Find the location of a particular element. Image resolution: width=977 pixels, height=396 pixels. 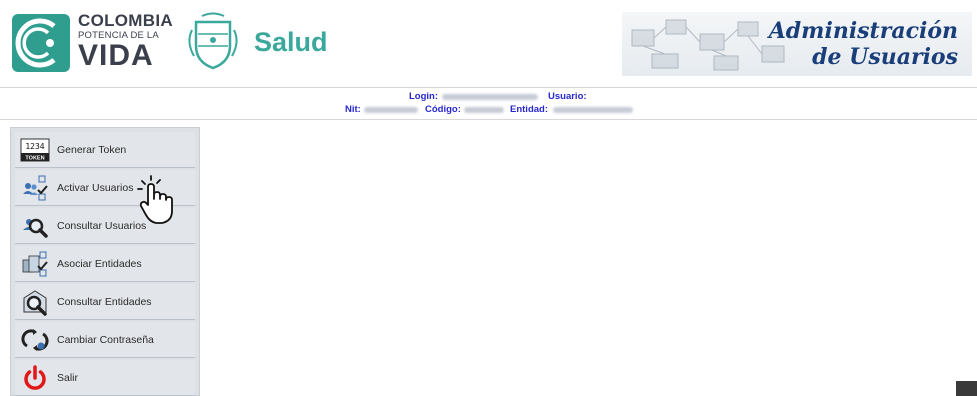

app-title: Administración de Usuarios is located at coordinates (863, 44).